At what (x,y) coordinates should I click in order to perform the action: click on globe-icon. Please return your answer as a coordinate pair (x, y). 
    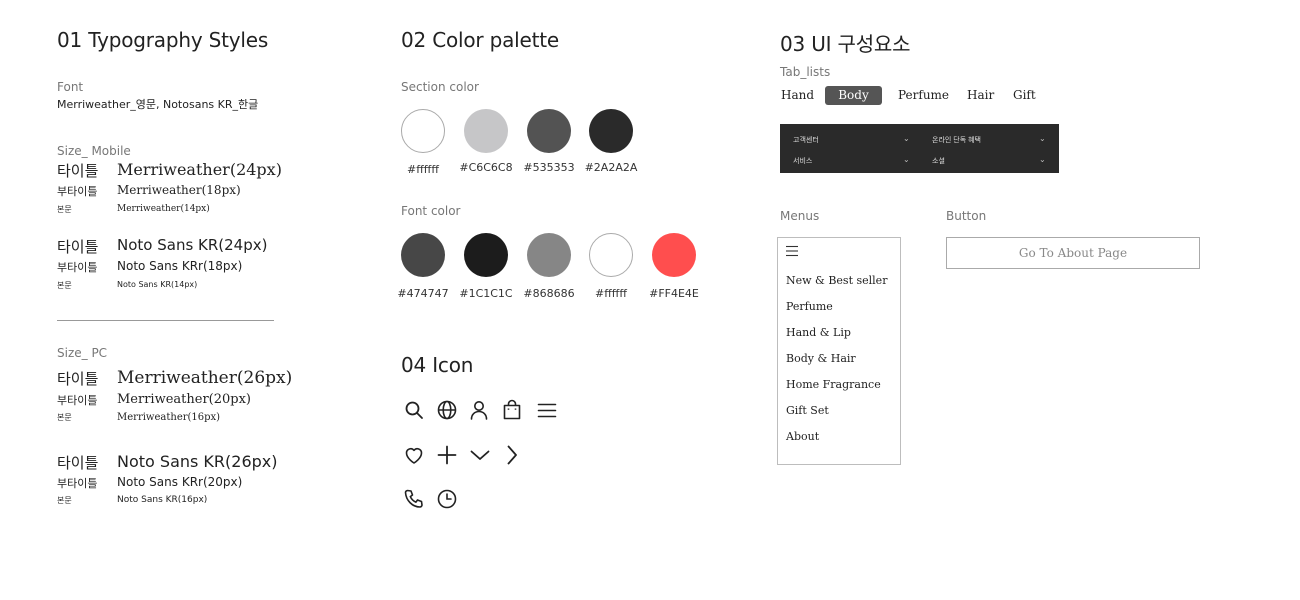
    Looking at the image, I should click on (447, 410).